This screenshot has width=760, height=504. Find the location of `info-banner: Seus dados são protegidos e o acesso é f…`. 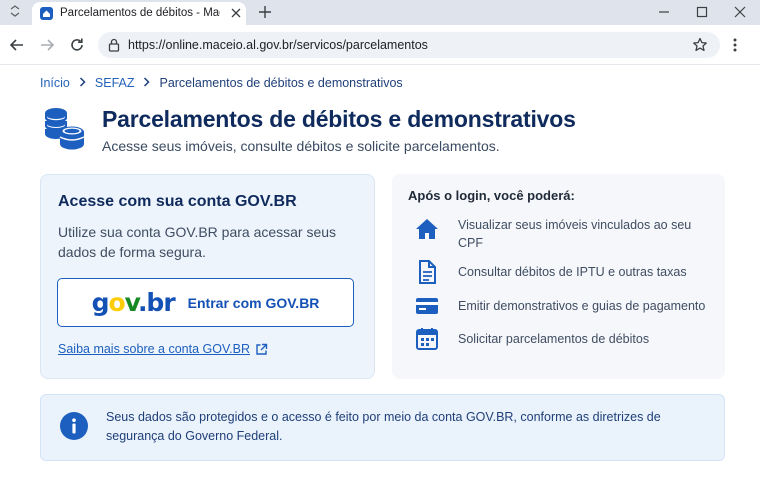

info-banner: Seus dados são protegidos e o acesso é f… is located at coordinates (382, 427).